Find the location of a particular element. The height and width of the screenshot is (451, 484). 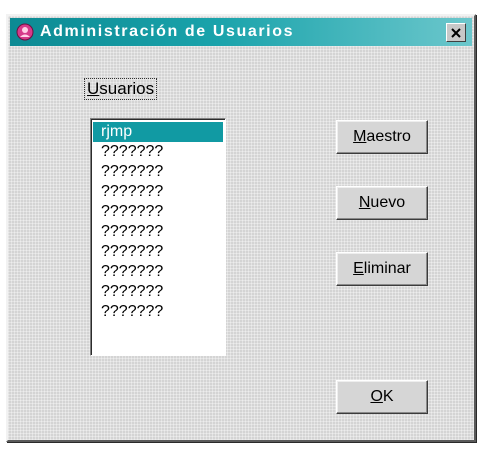

users-label-rest: suarios is located at coordinates (127, 88).